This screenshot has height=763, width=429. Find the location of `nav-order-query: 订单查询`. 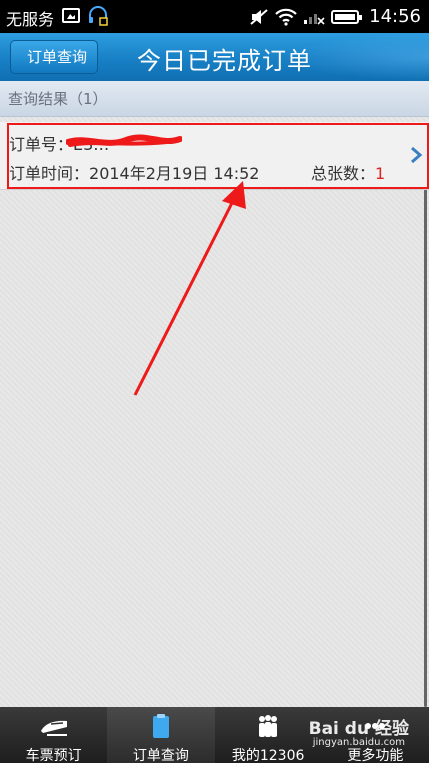

nav-order-query: 订单查询 is located at coordinates (161, 735).